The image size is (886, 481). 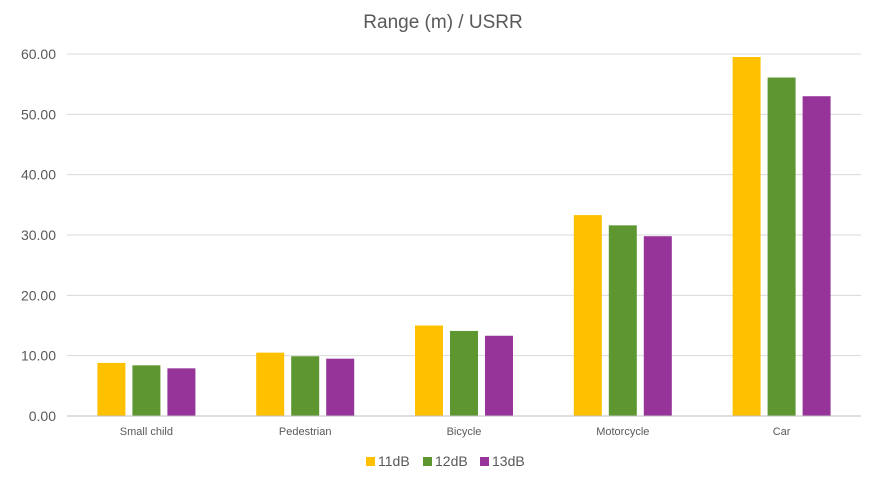 I want to click on y-tick-label: 50.00, so click(x=38, y=114).